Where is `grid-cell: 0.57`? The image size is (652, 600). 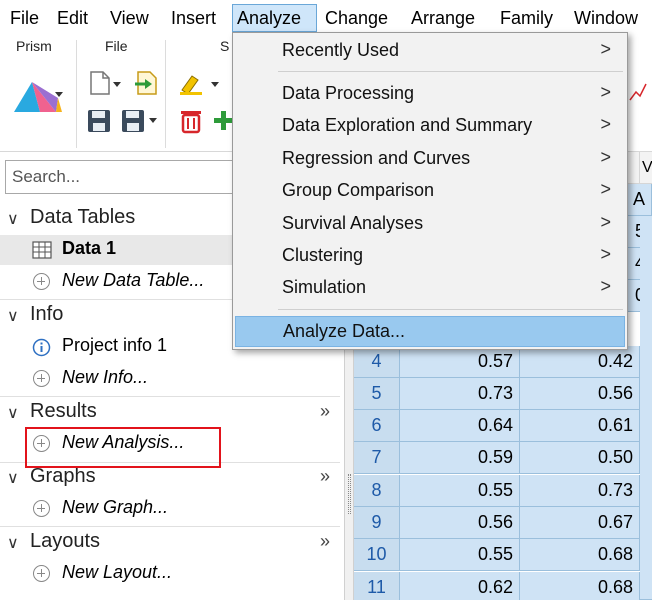 grid-cell: 0.57 is located at coordinates (460, 362).